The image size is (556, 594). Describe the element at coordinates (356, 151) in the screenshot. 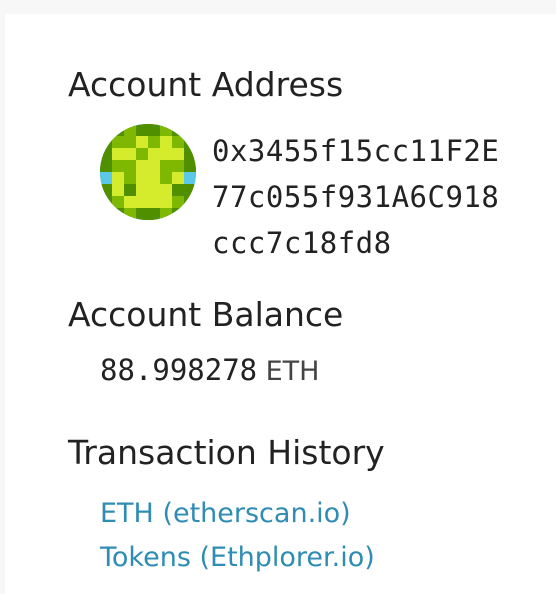

I see `address-line: 0x3455f15cc11F2E` at that location.